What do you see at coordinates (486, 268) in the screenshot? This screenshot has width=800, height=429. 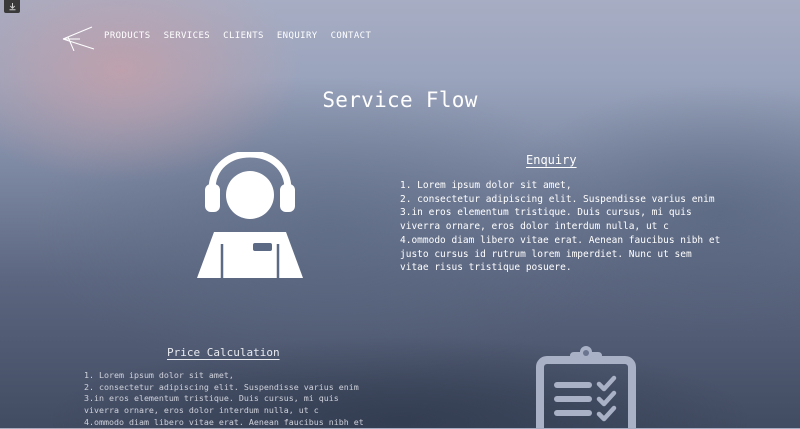 I see `list-item: vitae risus tristique posuere.` at bounding box center [486, 268].